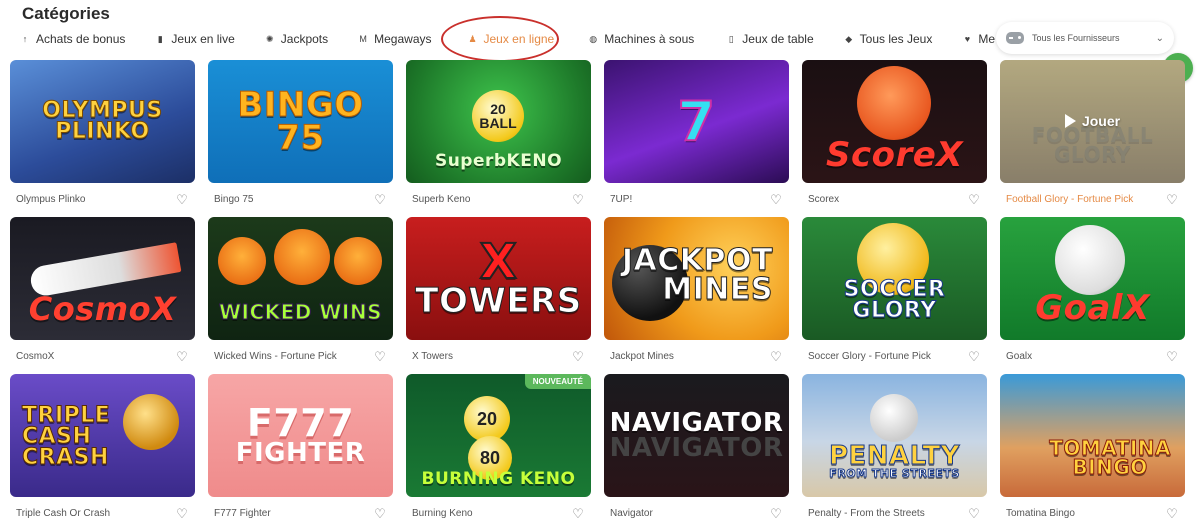 The width and height of the screenshot is (1197, 528). Describe the element at coordinates (823, 199) in the screenshot. I see `game-title: Scorex` at that location.